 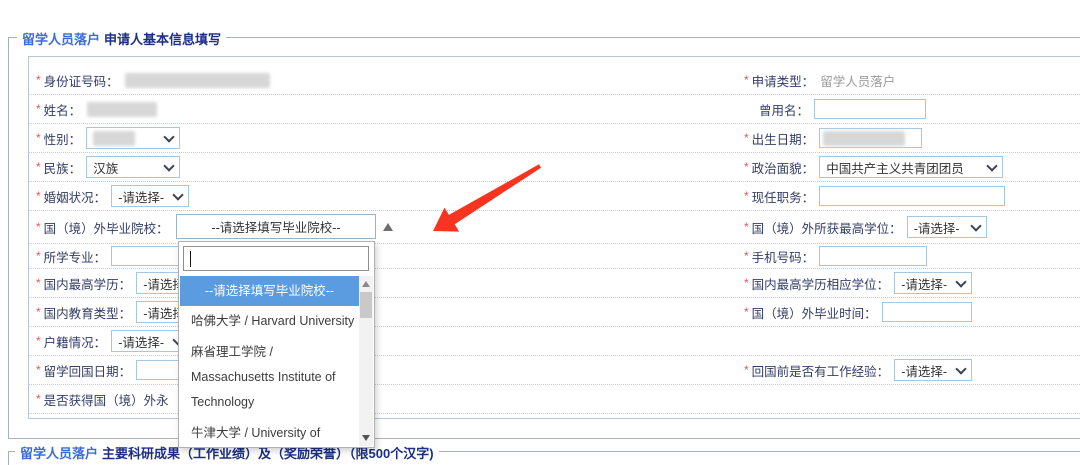 I want to click on scroll-up-icon, so click(x=366, y=284).